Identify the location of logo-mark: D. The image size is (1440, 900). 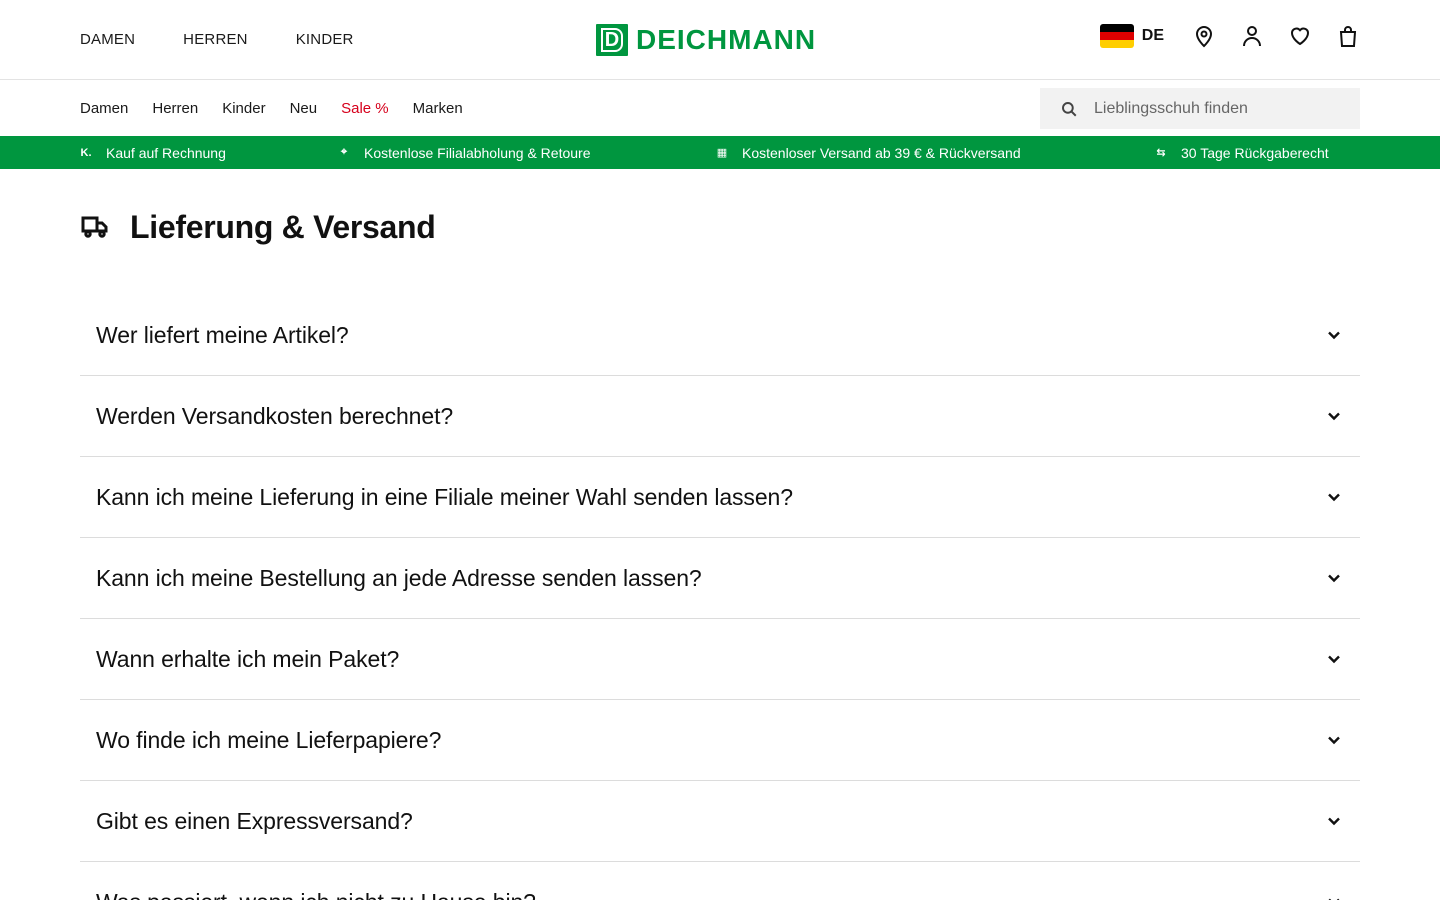
(612, 40).